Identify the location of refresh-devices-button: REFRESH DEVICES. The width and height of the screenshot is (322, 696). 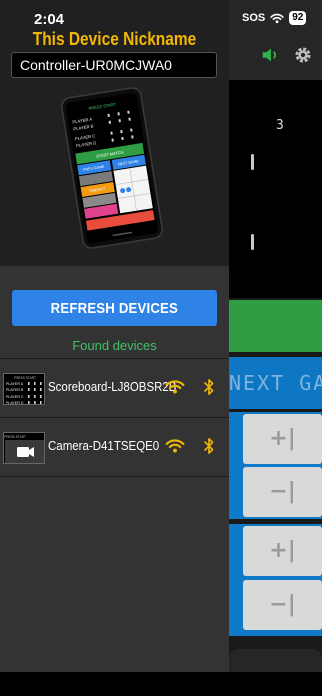
(114, 308).